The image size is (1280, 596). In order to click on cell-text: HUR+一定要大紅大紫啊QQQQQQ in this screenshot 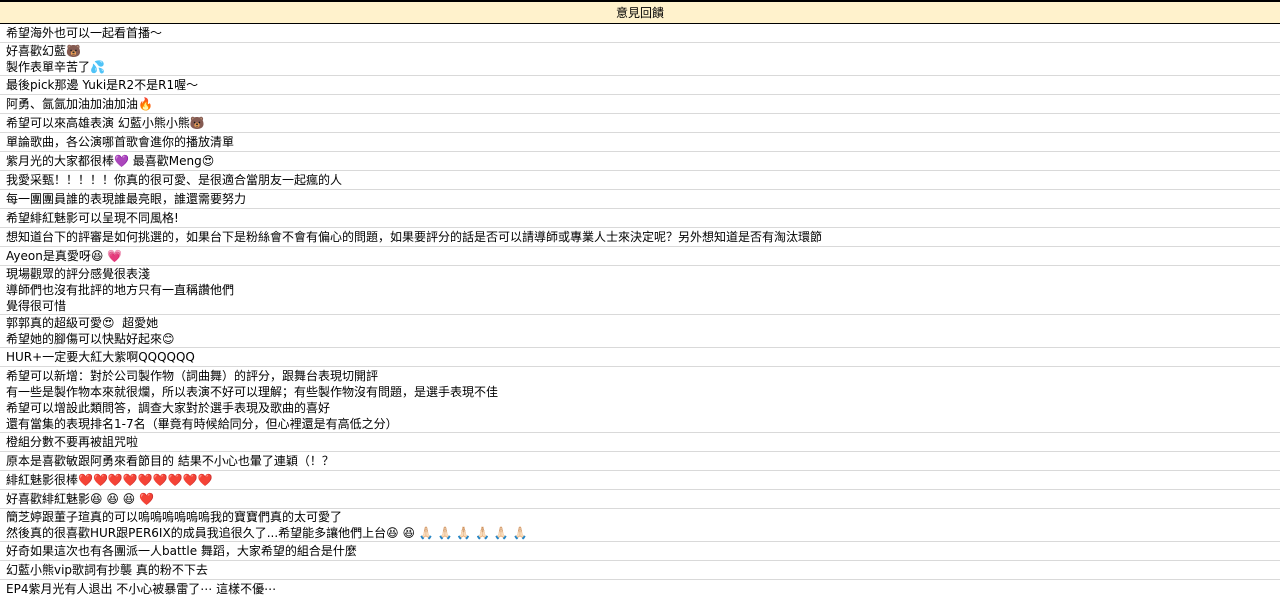, I will do `click(100, 357)`.